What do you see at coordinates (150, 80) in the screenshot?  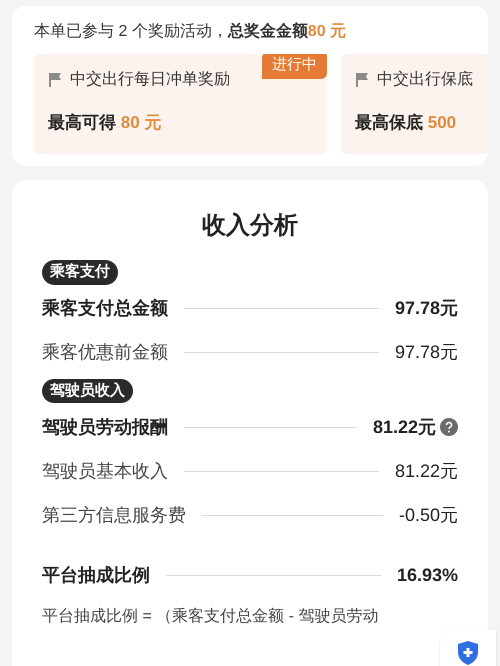 I see `activity-name: 中交出行每日冲单奖励` at bounding box center [150, 80].